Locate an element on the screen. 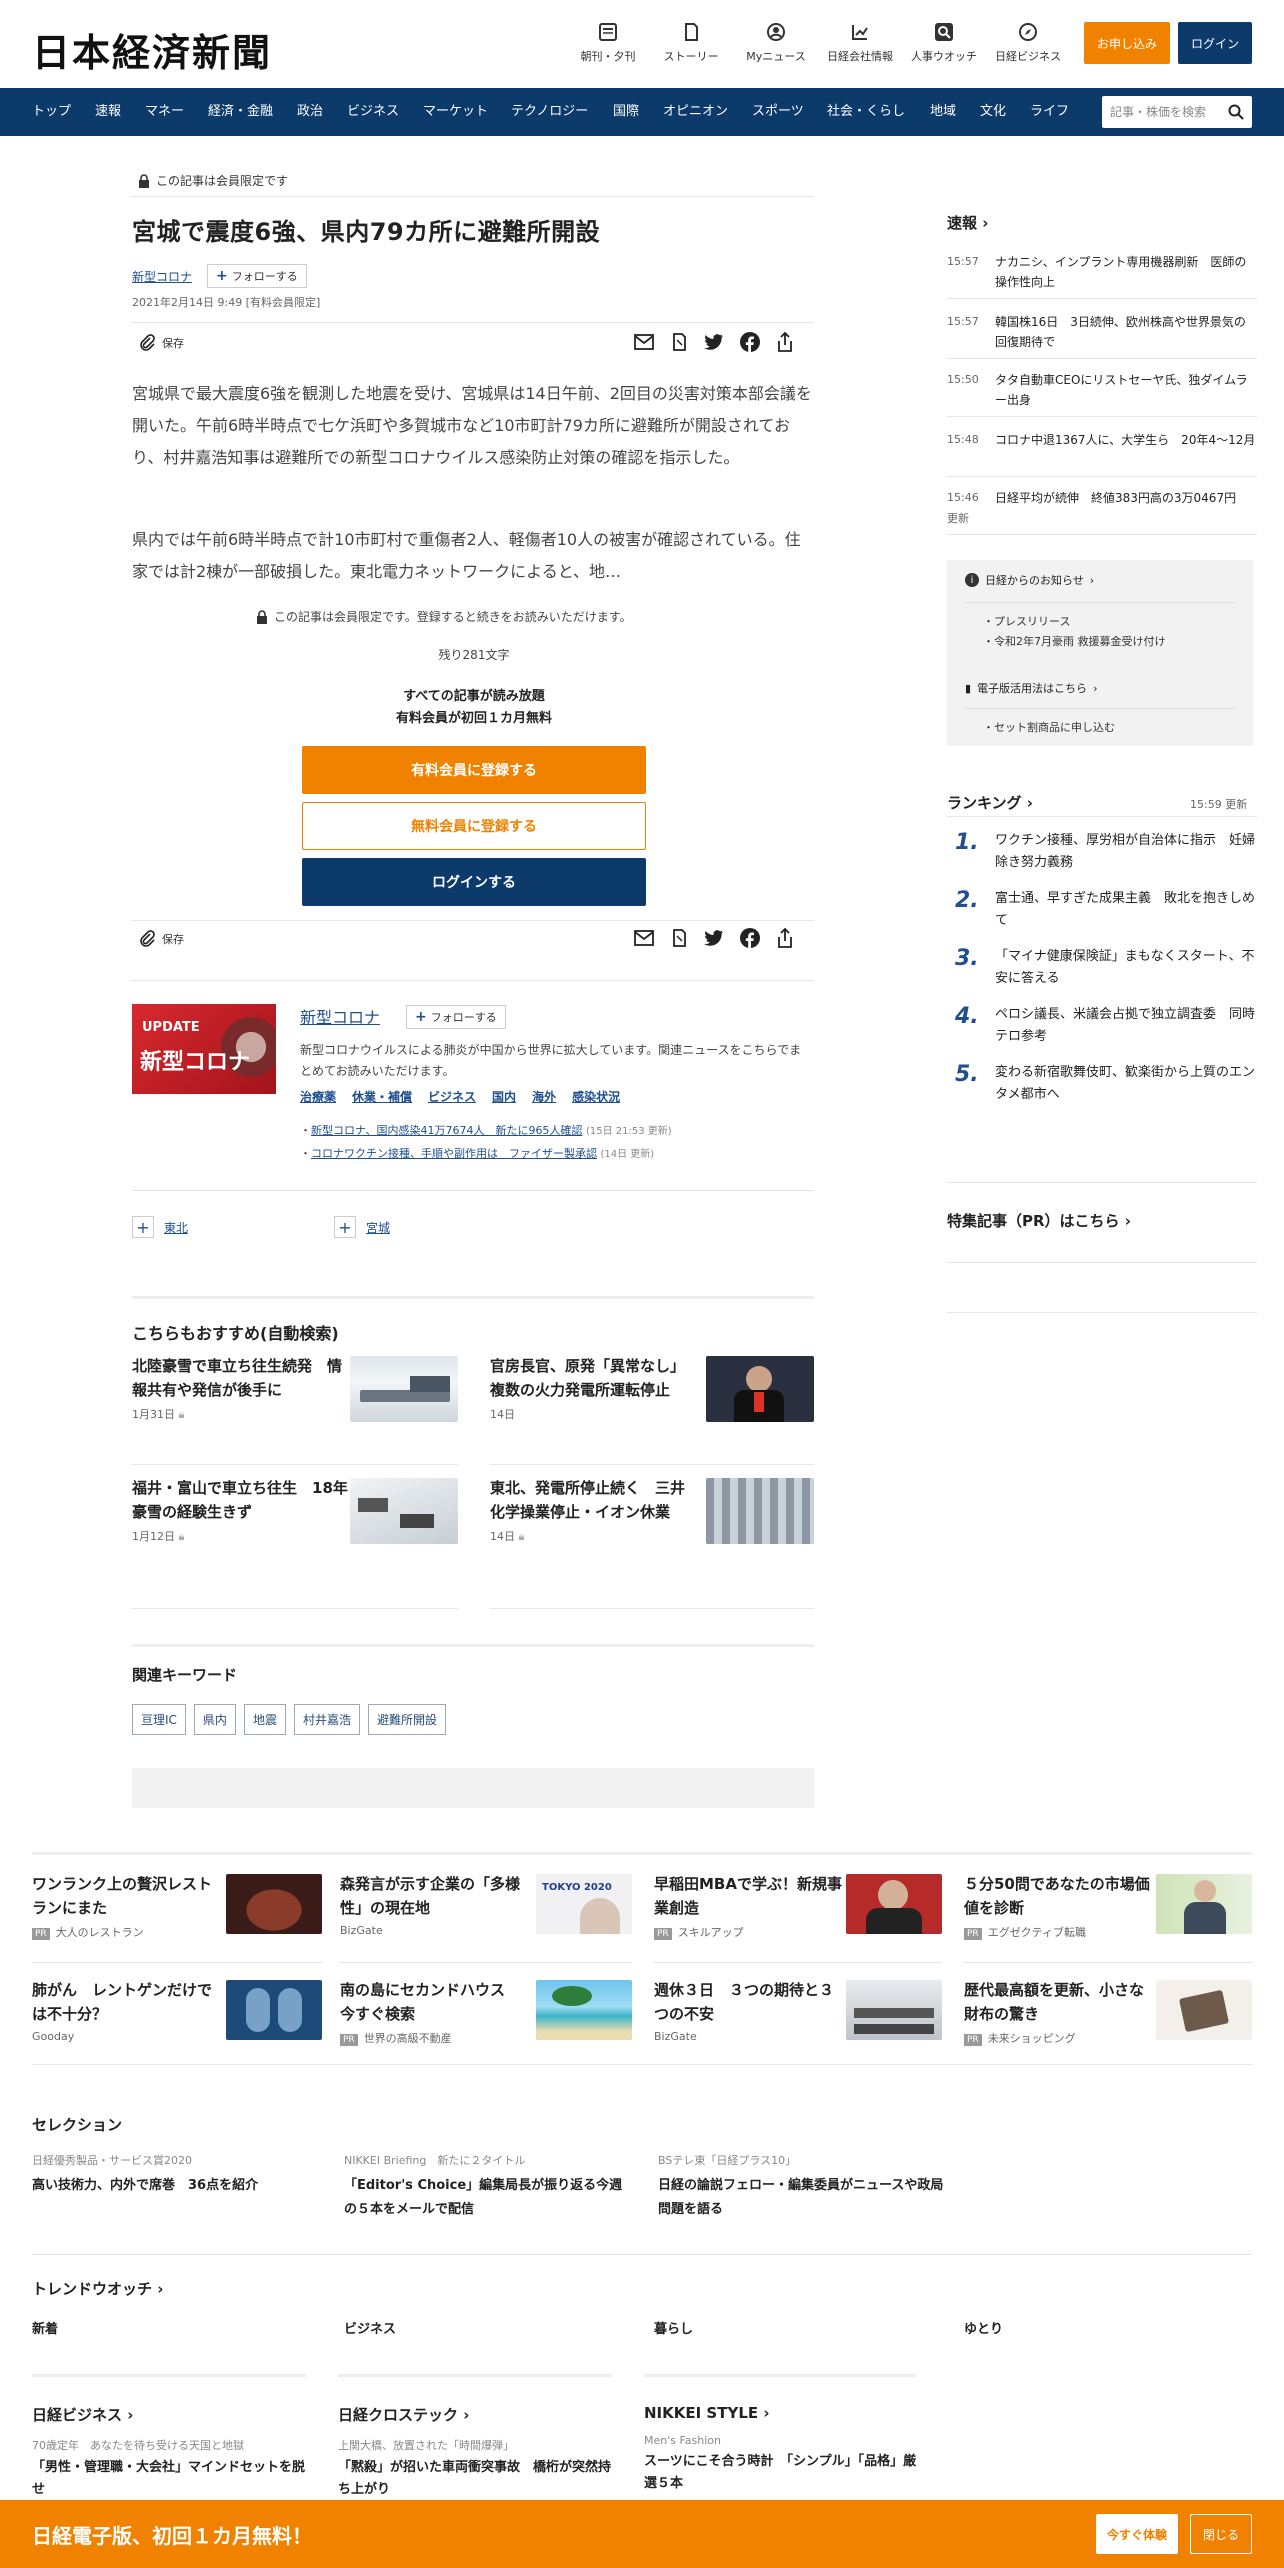 This screenshot has width=1284, height=2568. ad-item: 早稲田MBAで学ぶ！新規事業創造 PR スキルアップ is located at coordinates (749, 1906).